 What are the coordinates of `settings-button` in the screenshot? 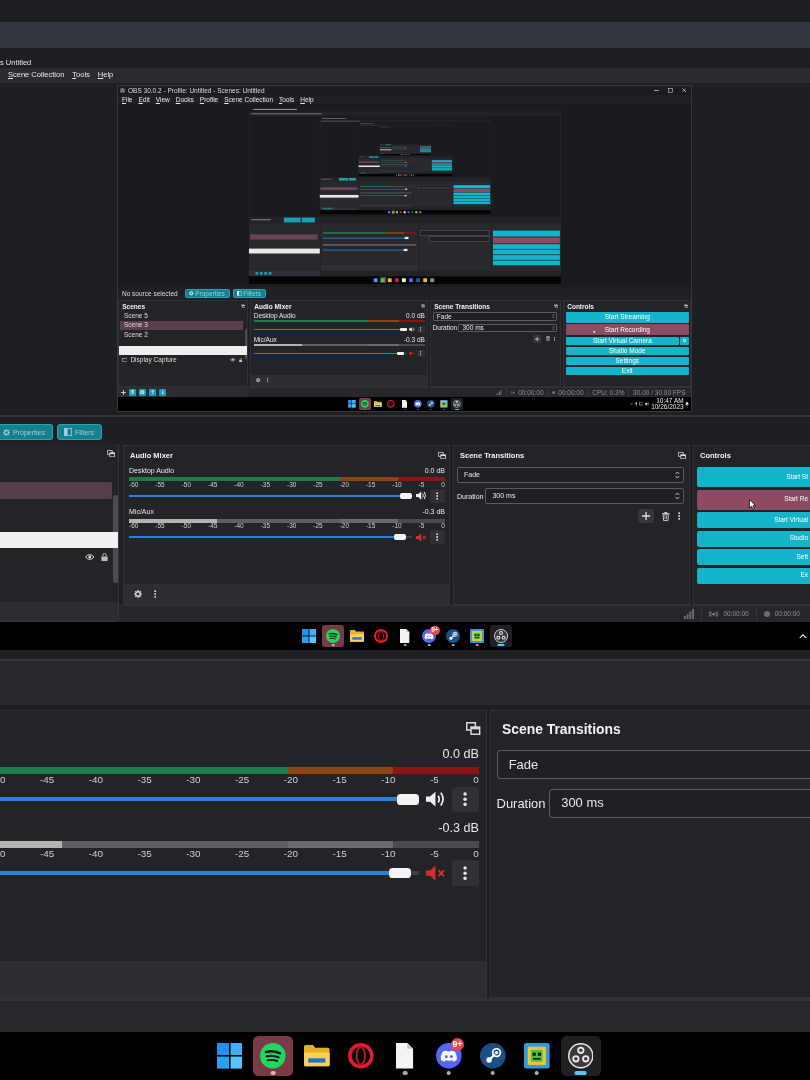 It's located at (684, 341).